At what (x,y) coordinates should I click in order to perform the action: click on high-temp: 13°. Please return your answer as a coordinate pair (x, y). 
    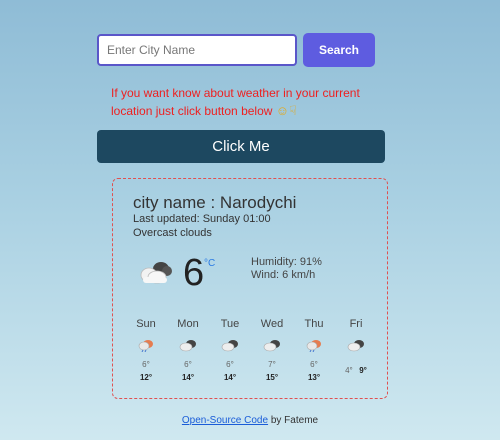
    Looking at the image, I should click on (314, 377).